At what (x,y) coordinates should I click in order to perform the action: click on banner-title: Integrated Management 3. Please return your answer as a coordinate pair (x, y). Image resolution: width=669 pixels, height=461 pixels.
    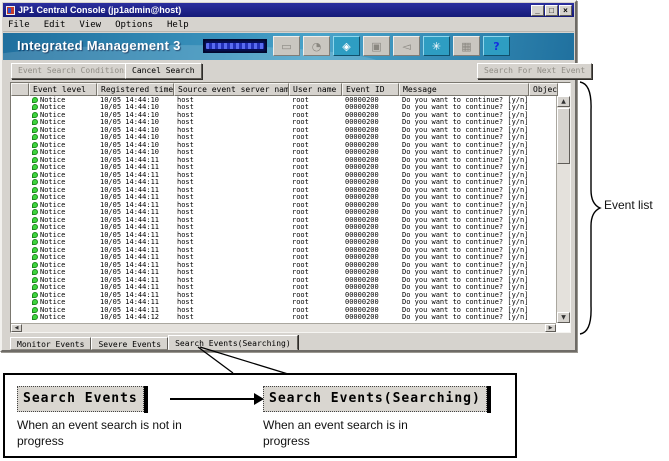
    Looking at the image, I should click on (99, 45).